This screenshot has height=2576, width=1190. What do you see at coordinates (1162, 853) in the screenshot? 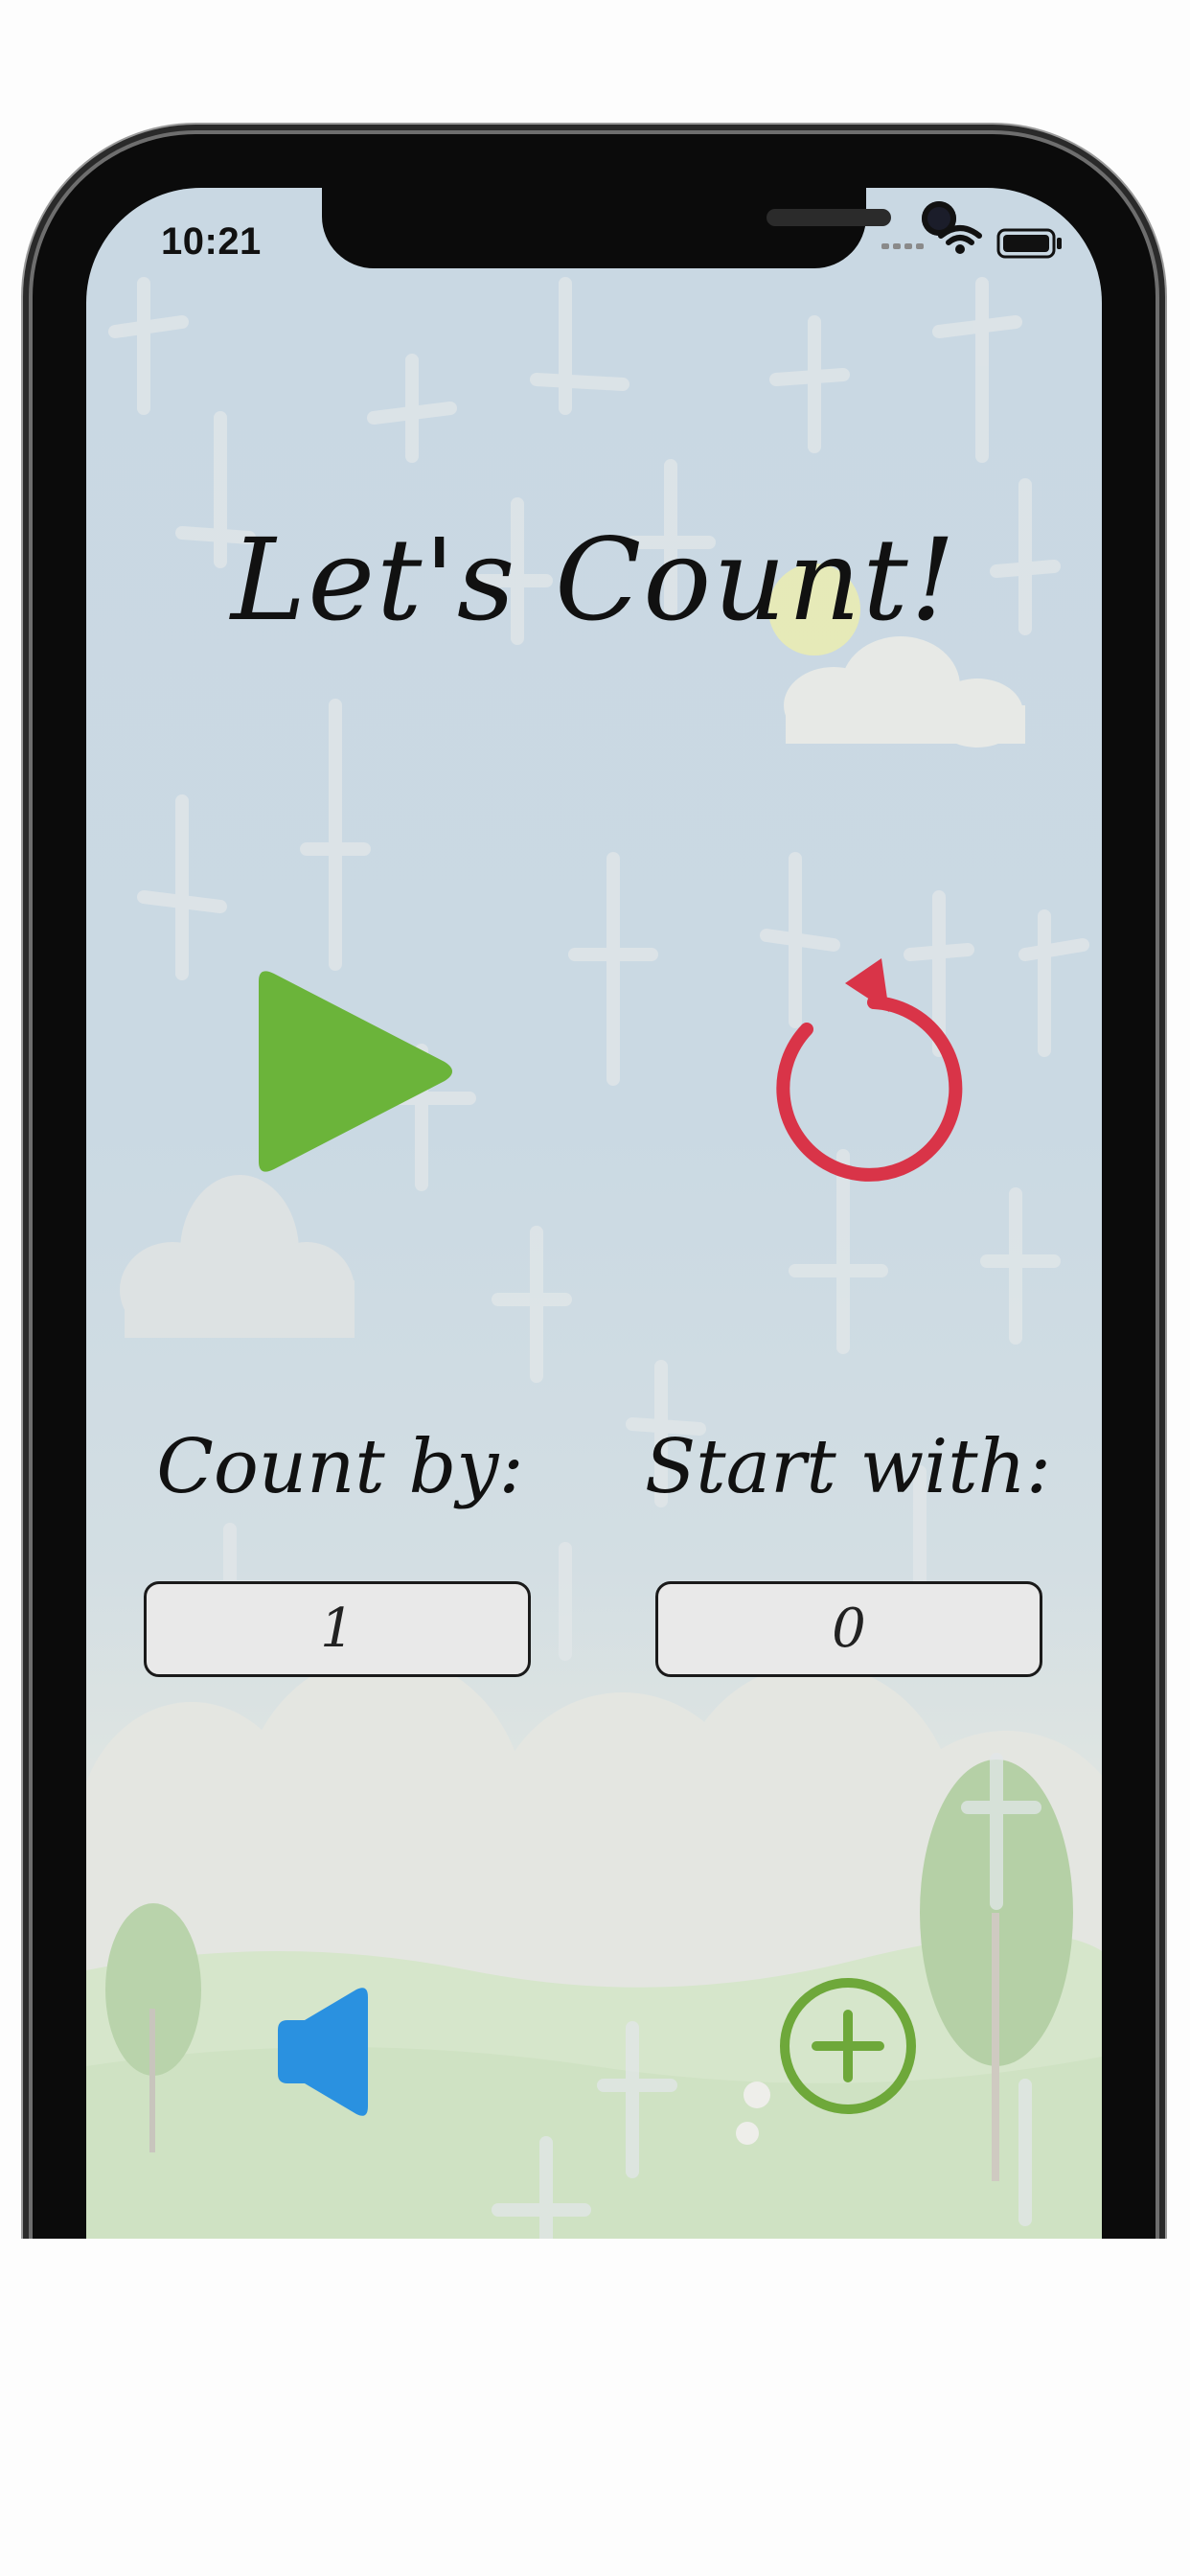
I see `power-button` at bounding box center [1162, 853].